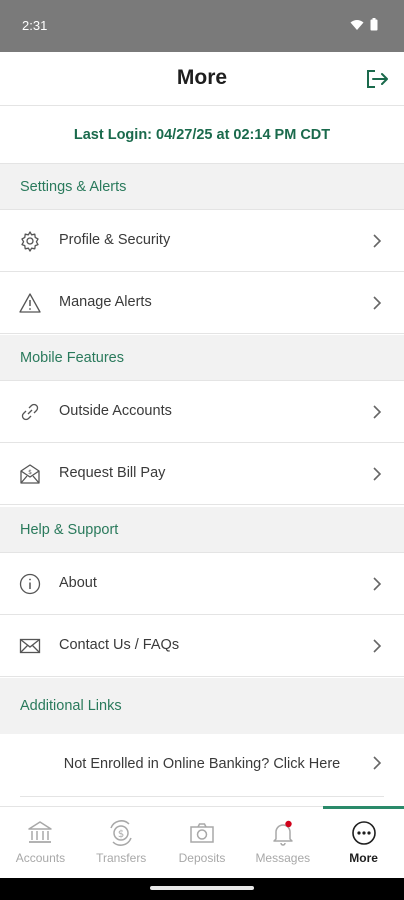  Describe the element at coordinates (202, 646) in the screenshot. I see `menu-item-contact-us-faqs: Contact Us / FAQs` at that location.